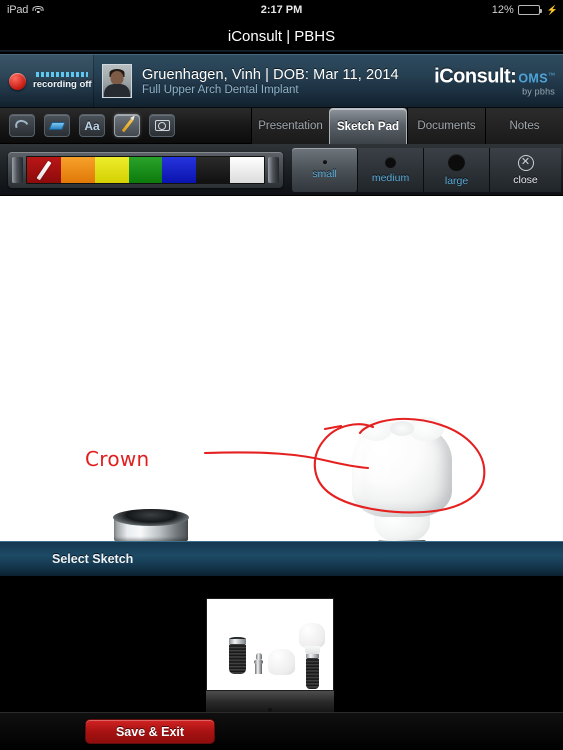  What do you see at coordinates (324, 174) in the screenshot?
I see `brush-size-small-label: small` at bounding box center [324, 174].